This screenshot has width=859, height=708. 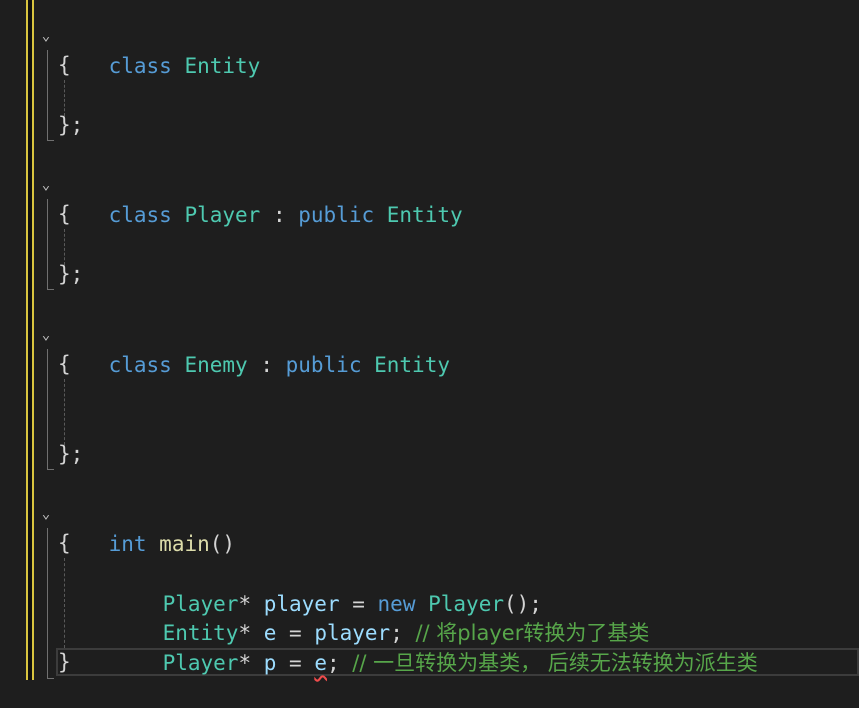 I want to click on semicolon: ;, so click(x=339, y=663).